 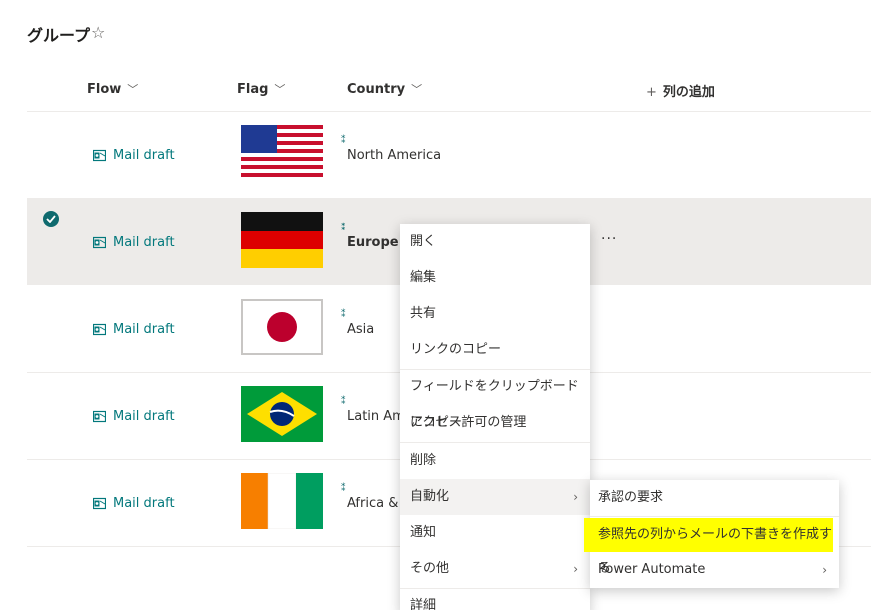 I want to click on country-cell: ⁑ Latin Am, so click(x=373, y=410).